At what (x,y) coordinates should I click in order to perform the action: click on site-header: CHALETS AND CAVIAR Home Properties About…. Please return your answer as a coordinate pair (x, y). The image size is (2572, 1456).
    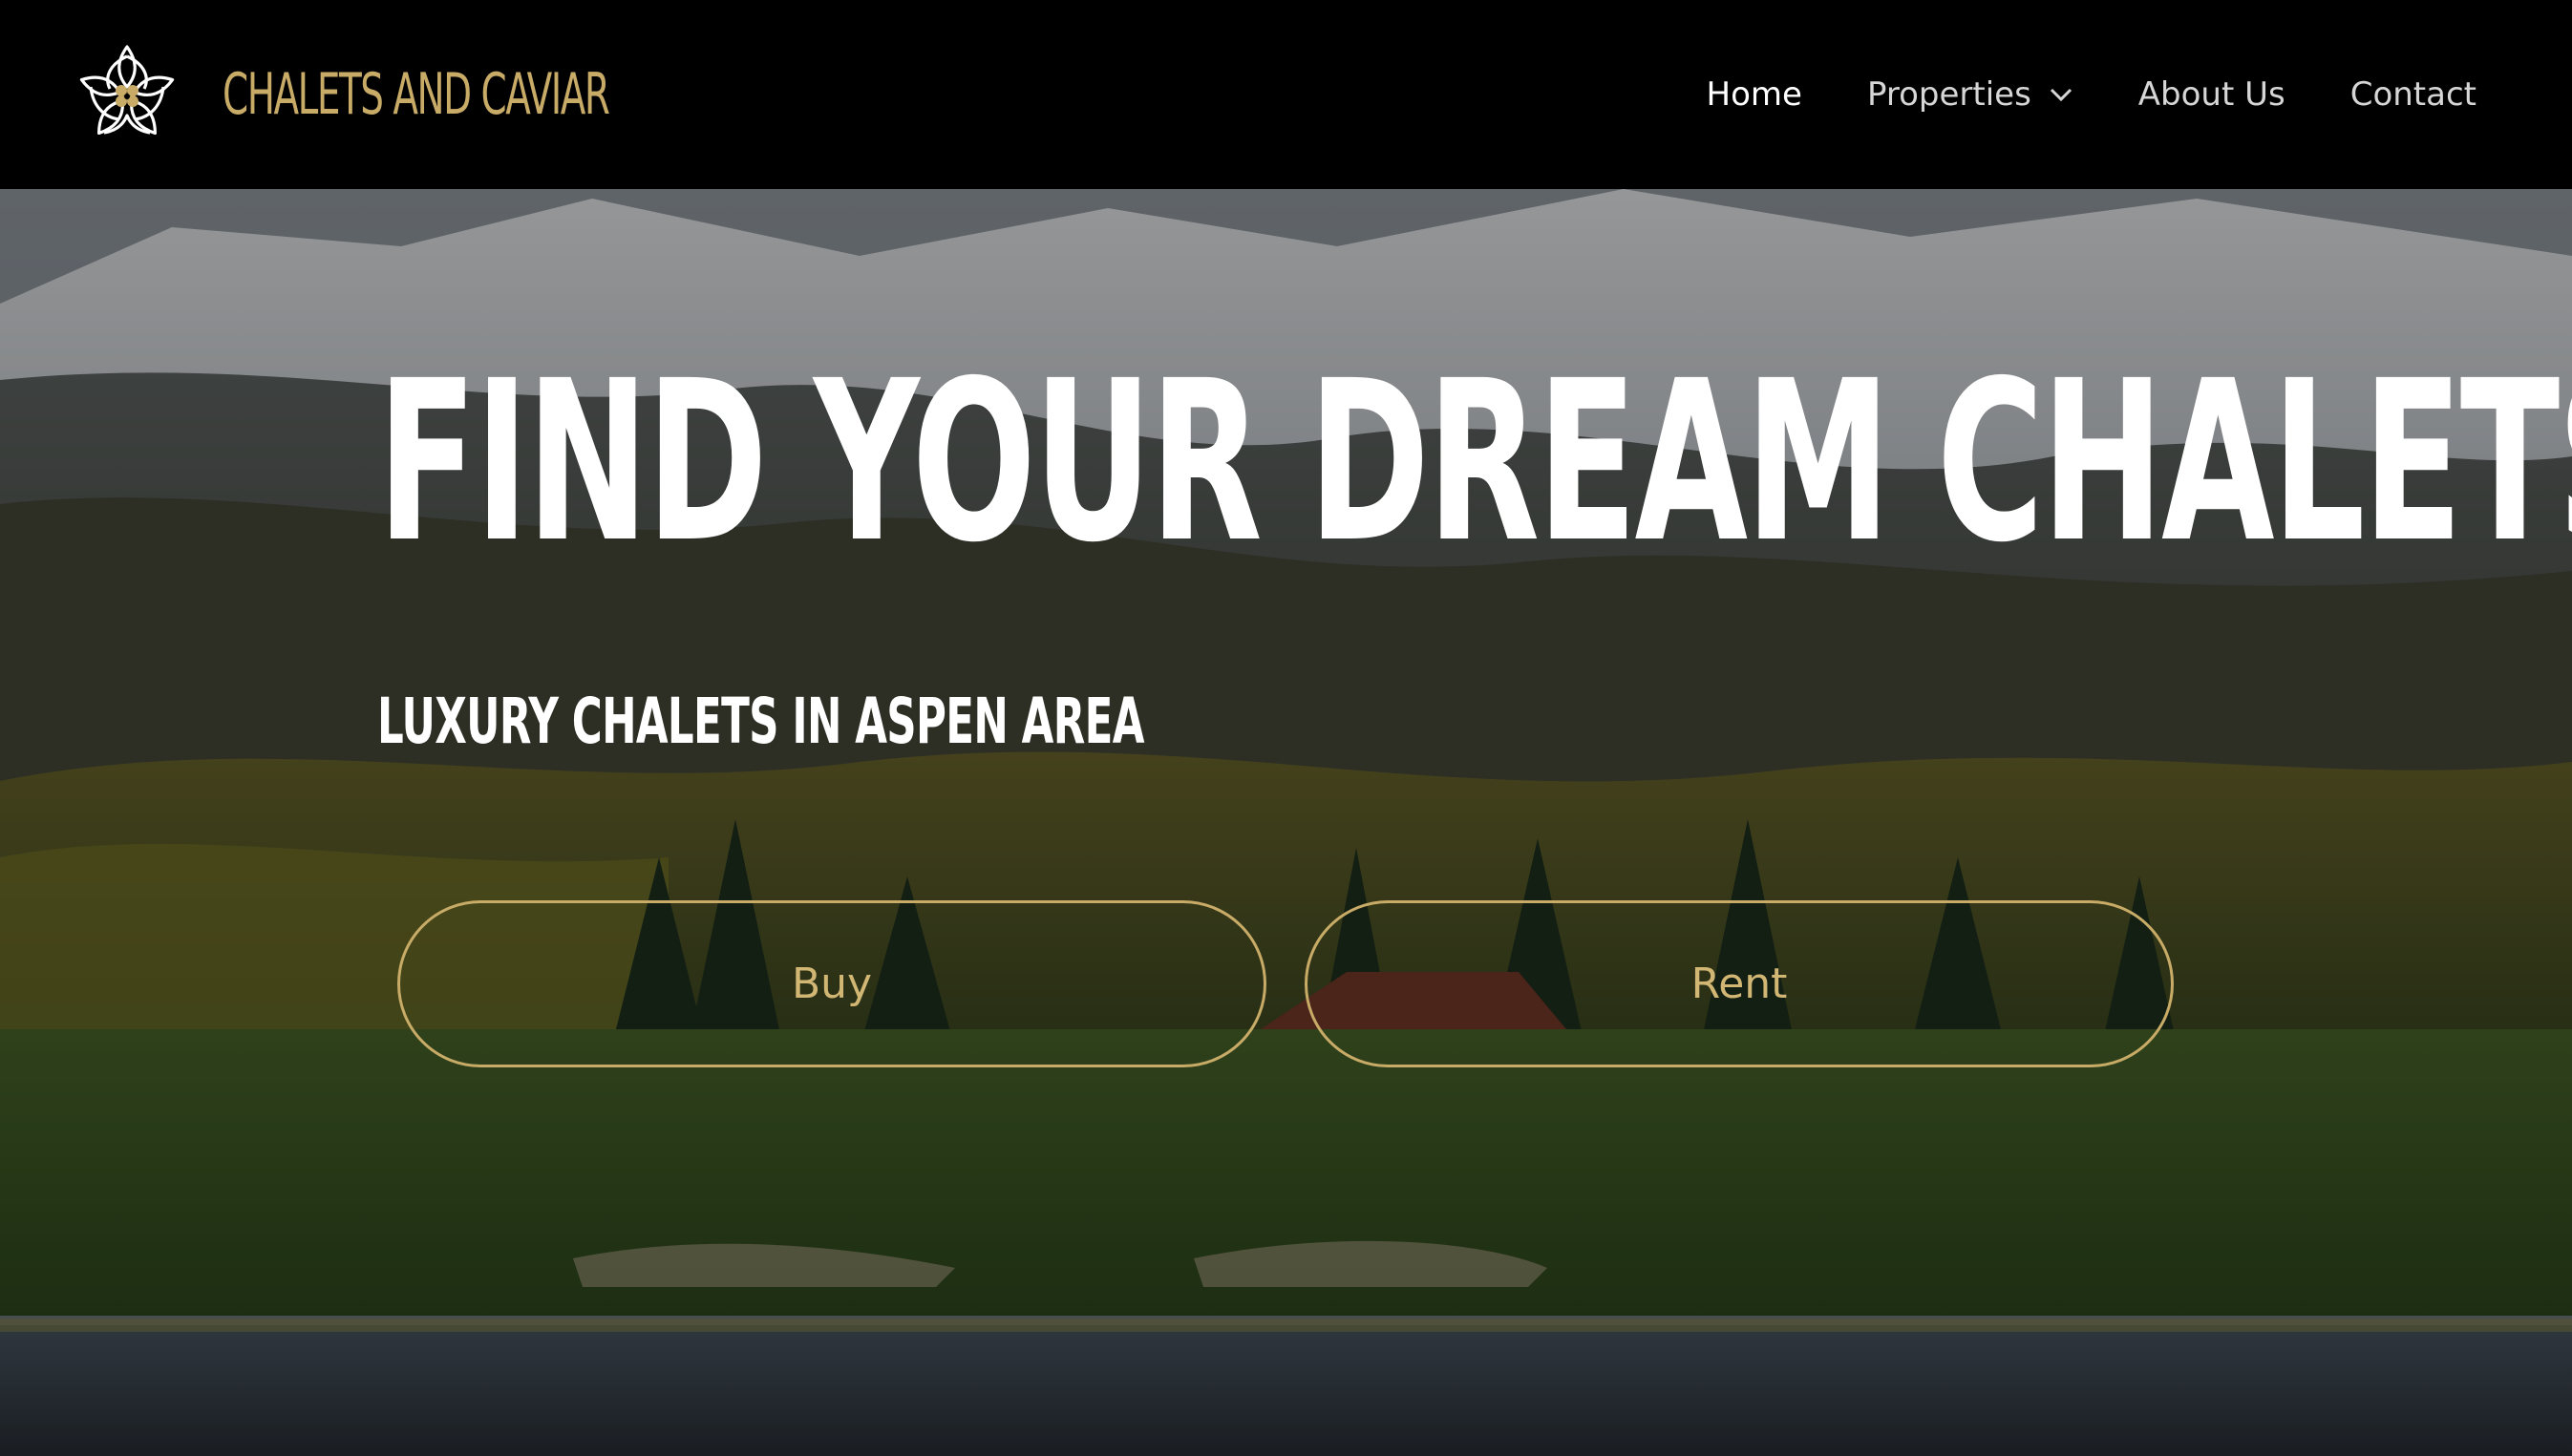
    Looking at the image, I should click on (1286, 94).